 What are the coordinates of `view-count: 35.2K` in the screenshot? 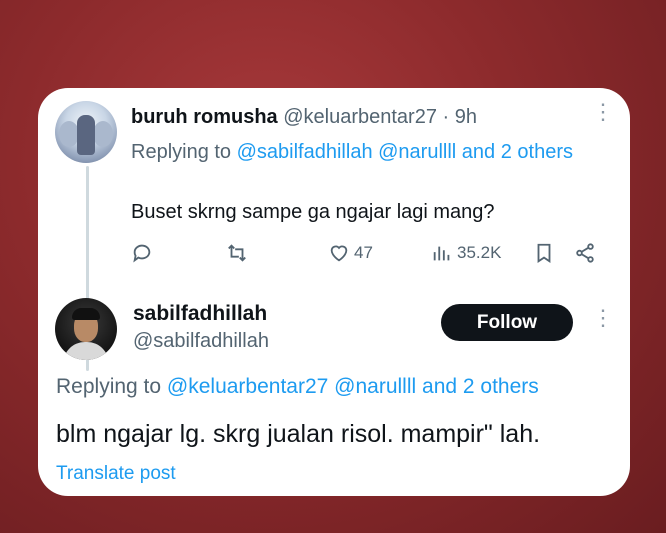 It's located at (479, 252).